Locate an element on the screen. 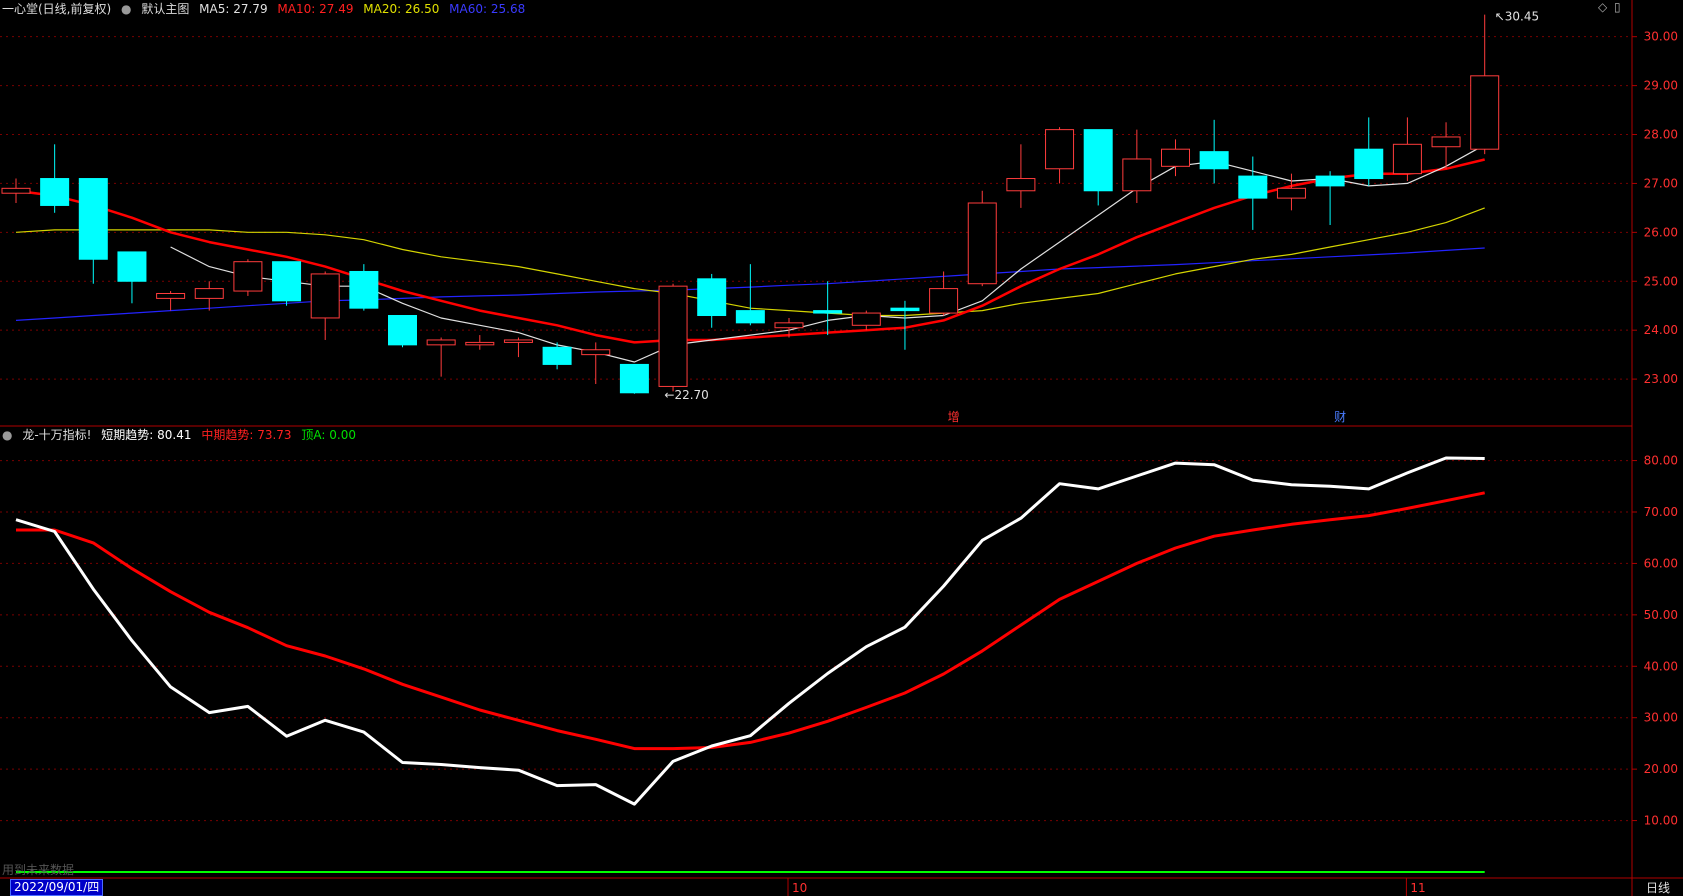 This screenshot has height=896, width=1683. ma10-legend: MA10: 27.49 is located at coordinates (315, 9).